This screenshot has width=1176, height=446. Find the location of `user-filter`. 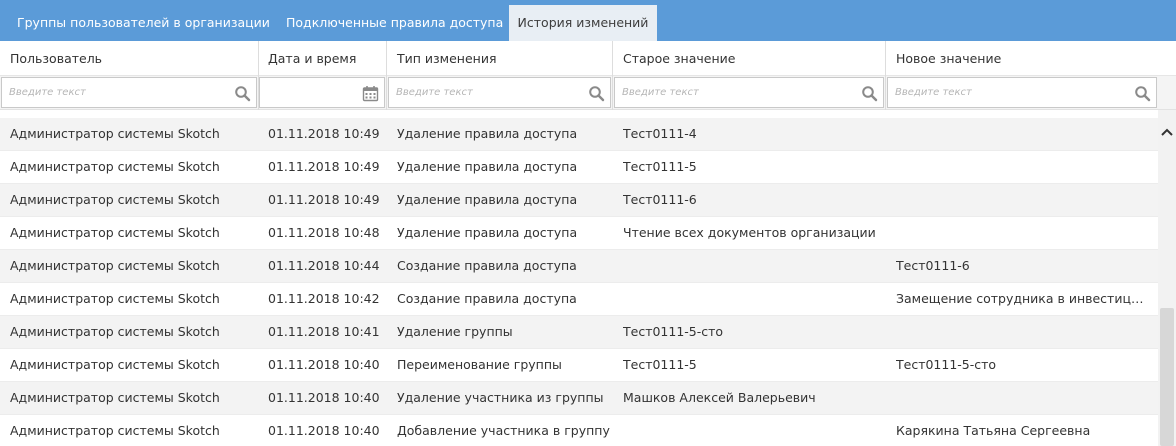

user-filter is located at coordinates (129, 92).